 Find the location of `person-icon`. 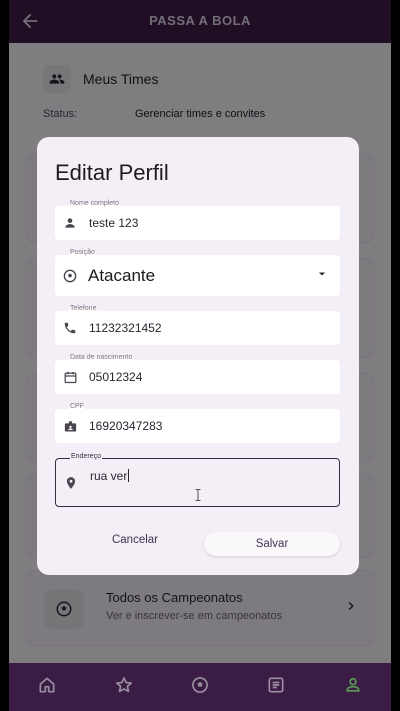

person-icon is located at coordinates (70, 223).